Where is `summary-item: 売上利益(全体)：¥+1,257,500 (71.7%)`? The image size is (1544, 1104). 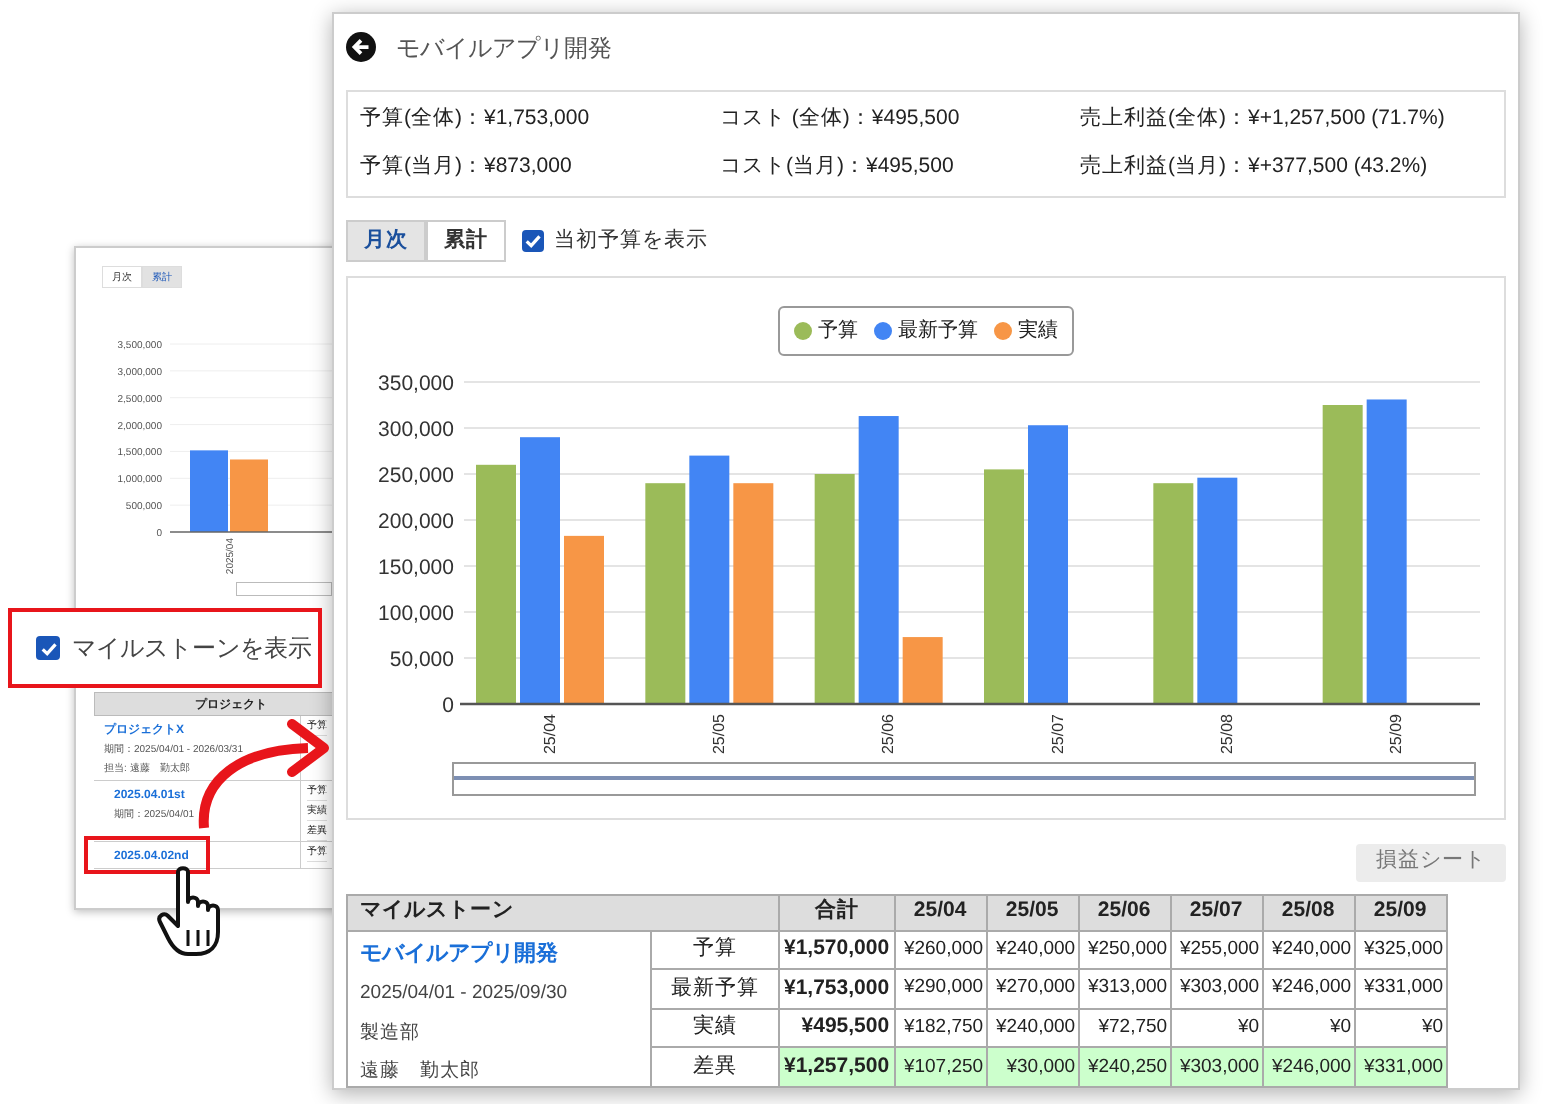 summary-item: 売上利益(全体)：¥+1,257,500 (71.7%) is located at coordinates (1263, 118).